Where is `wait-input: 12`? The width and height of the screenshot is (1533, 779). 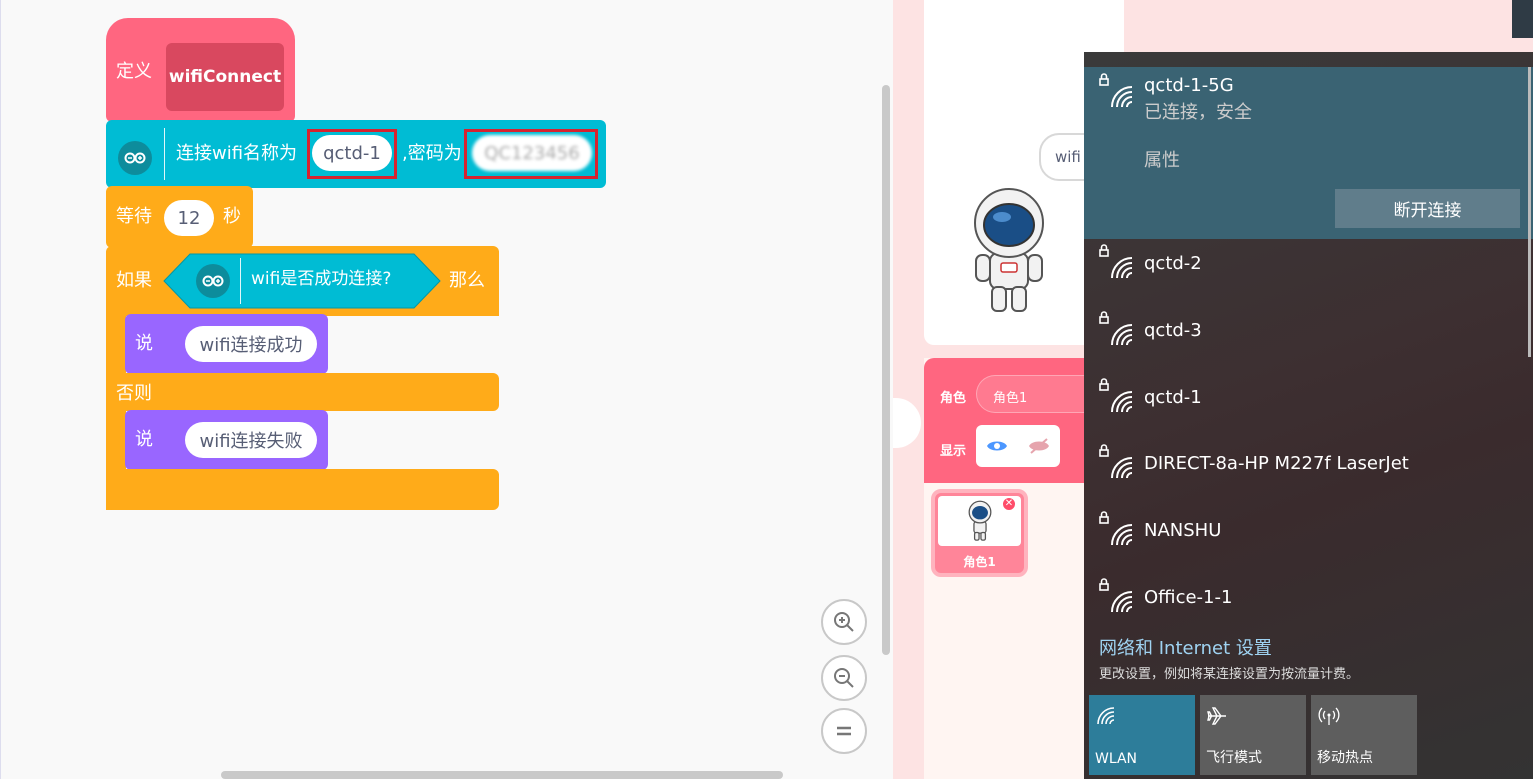 wait-input: 12 is located at coordinates (189, 218).